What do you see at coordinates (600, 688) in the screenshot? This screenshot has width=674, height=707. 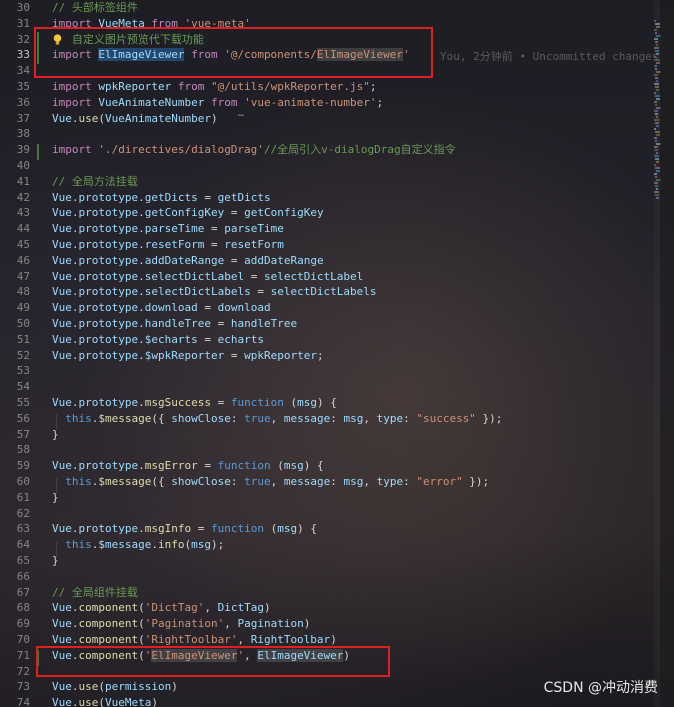 I see `watermark: CSDN @冲动消费` at bounding box center [600, 688].